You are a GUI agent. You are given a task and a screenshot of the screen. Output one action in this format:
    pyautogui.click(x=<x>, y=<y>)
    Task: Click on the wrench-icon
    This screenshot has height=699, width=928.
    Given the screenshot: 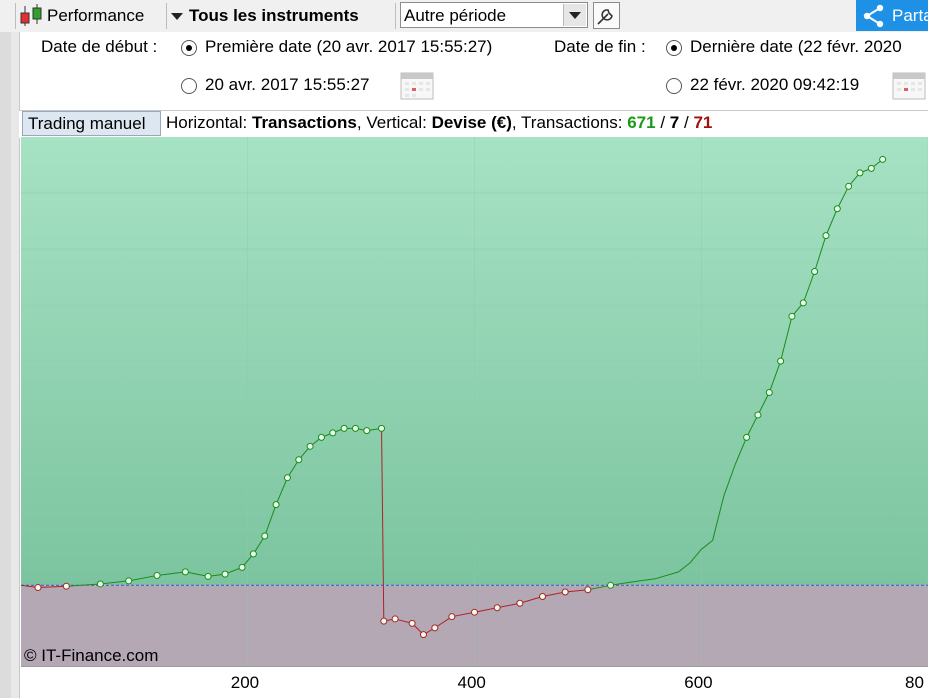 What is the action you would take?
    pyautogui.click(x=605, y=17)
    